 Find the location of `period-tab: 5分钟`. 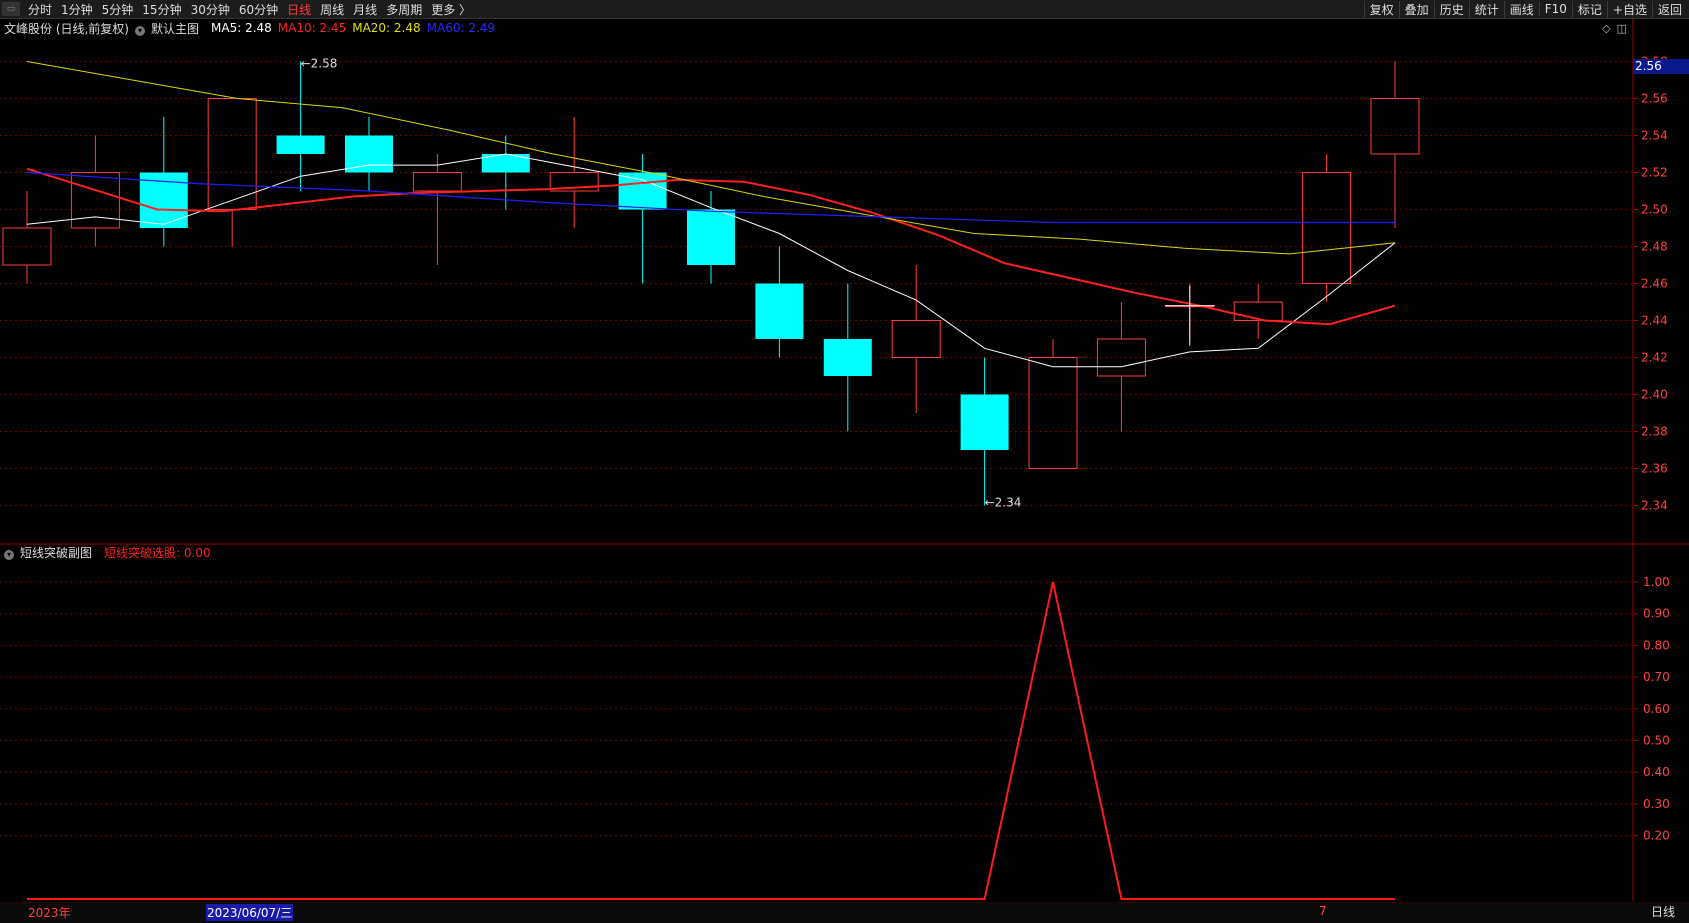

period-tab: 5分钟 is located at coordinates (118, 9).